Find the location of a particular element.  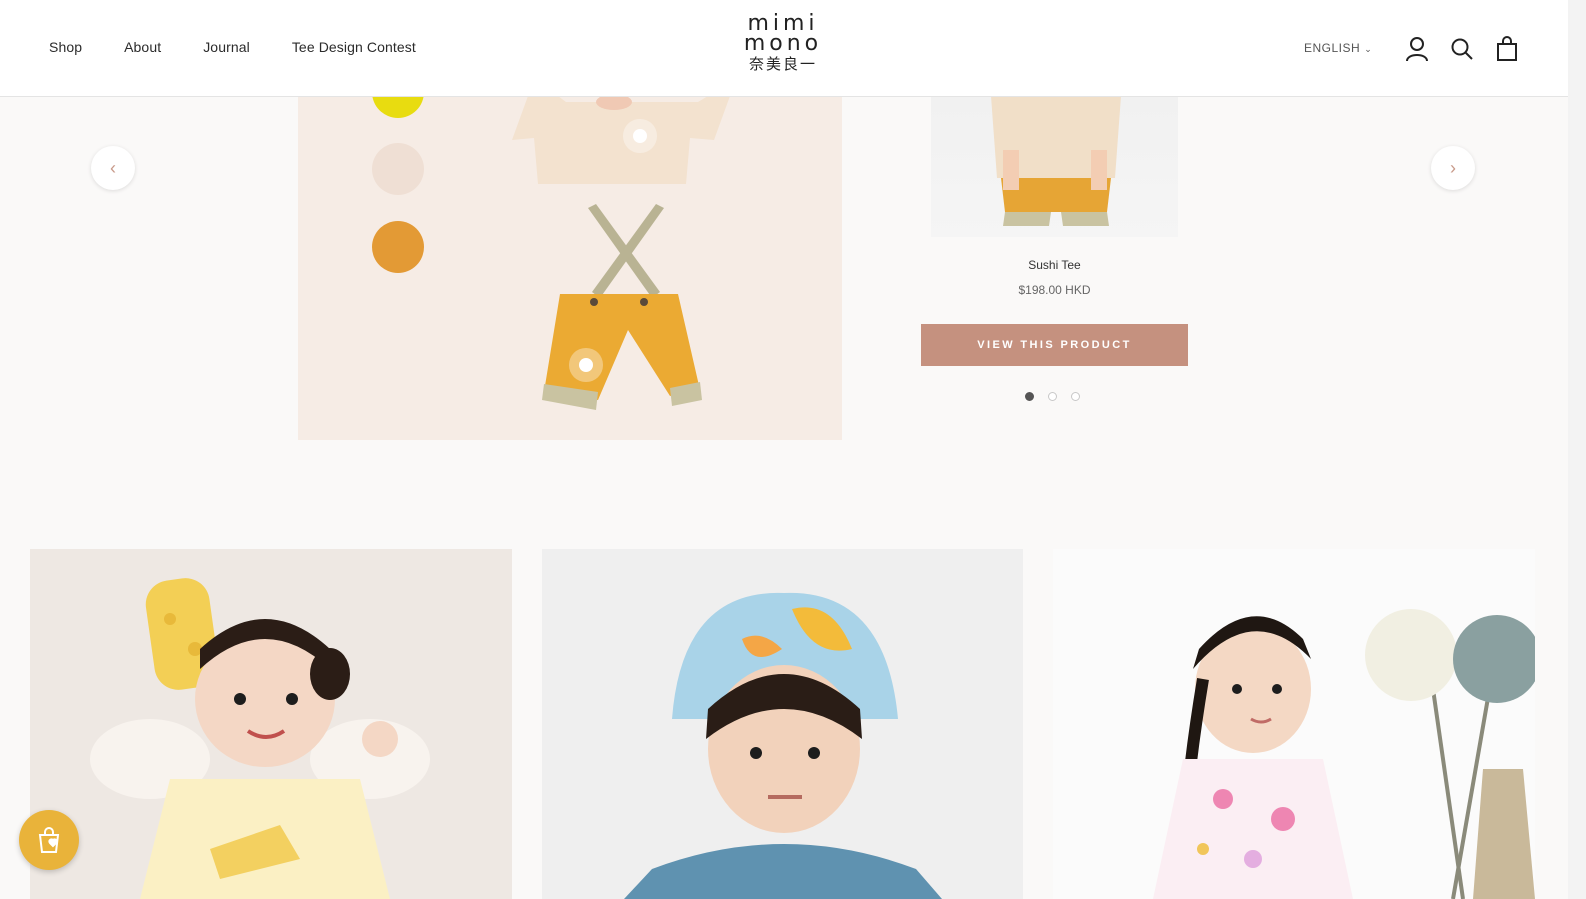

boy-hat-photo is located at coordinates (782, 724).